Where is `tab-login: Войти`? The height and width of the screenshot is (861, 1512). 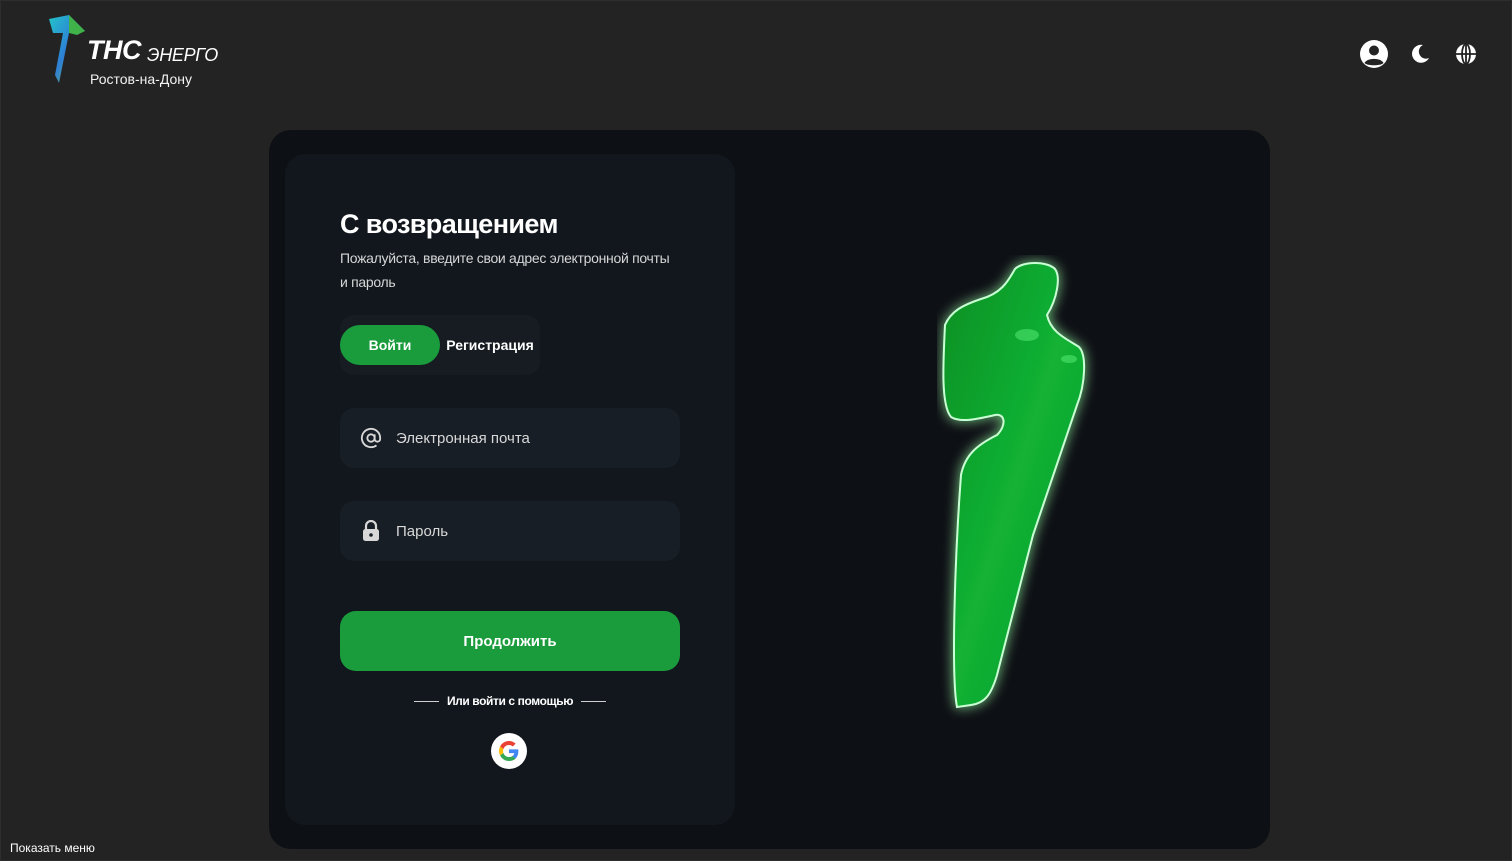
tab-login: Войти is located at coordinates (390, 345).